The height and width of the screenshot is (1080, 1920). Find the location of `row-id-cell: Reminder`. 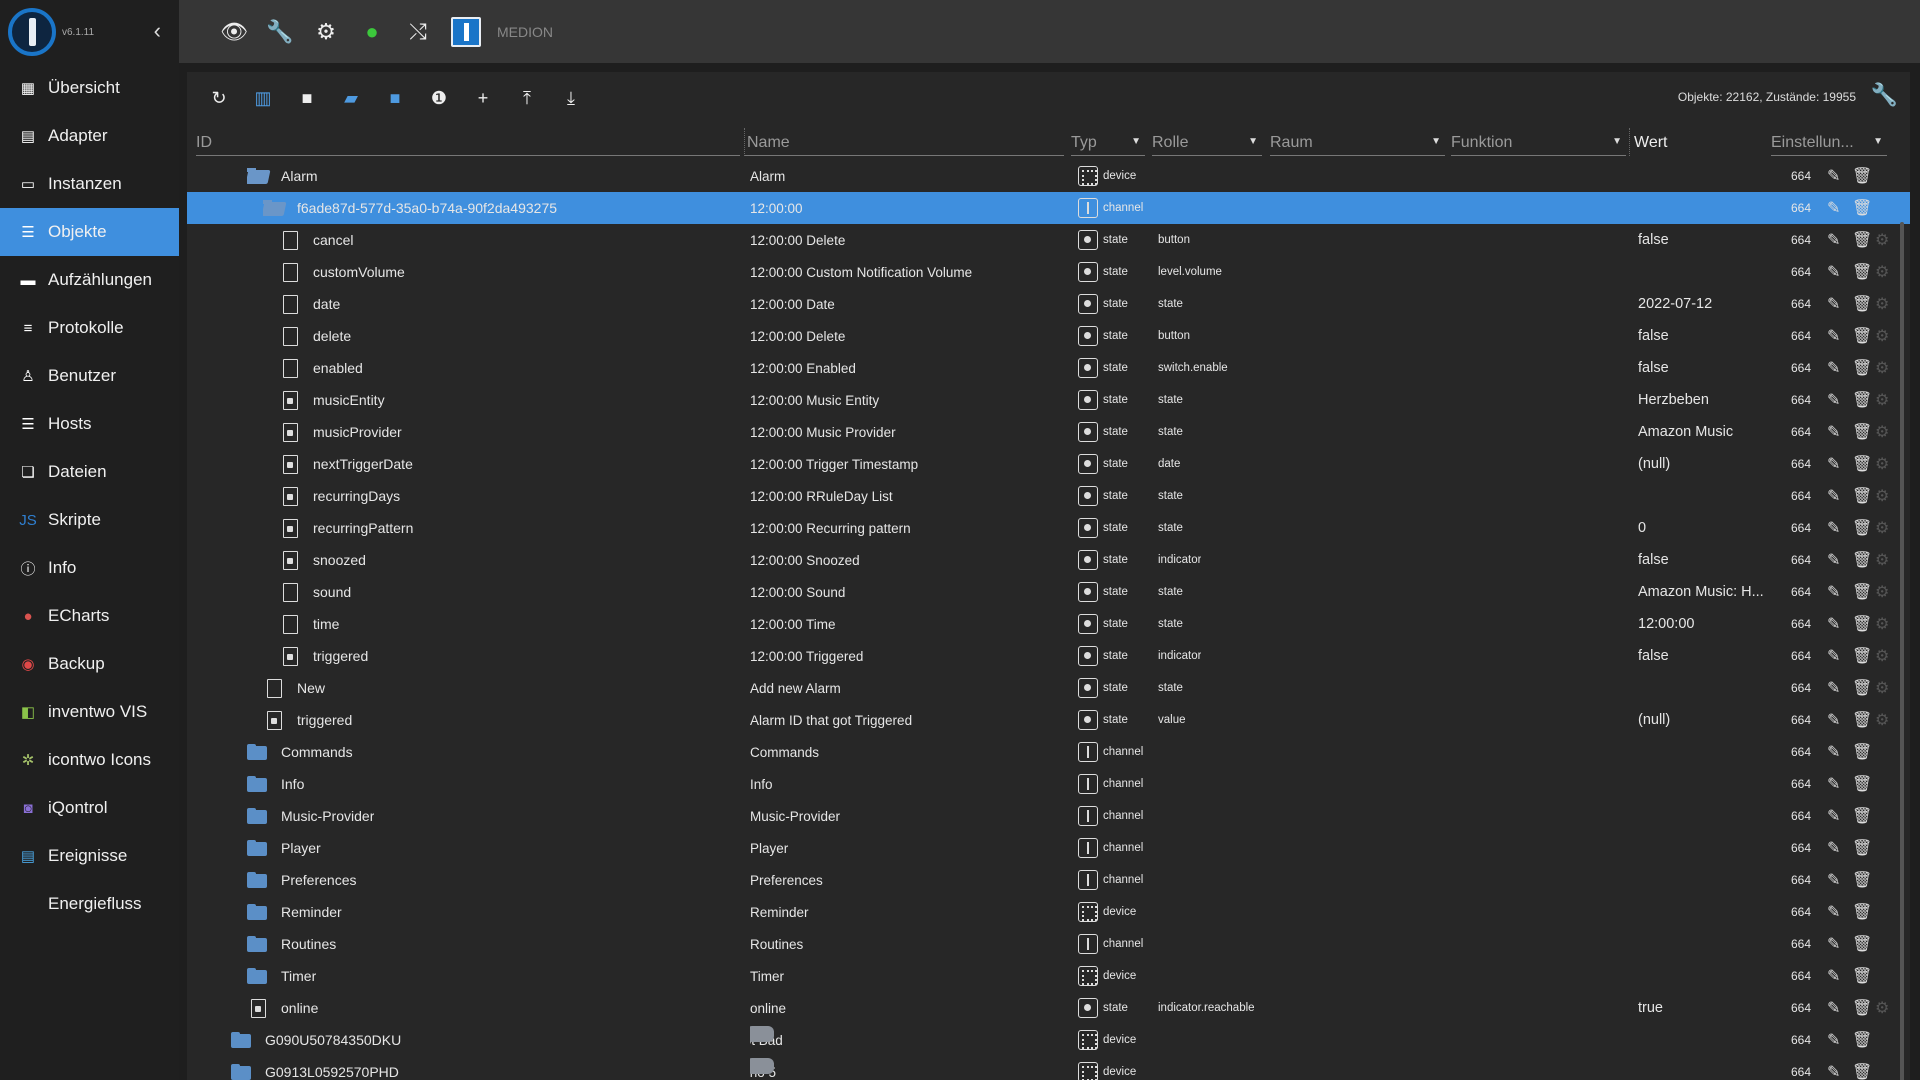

row-id-cell: Reminder is located at coordinates (294, 912).